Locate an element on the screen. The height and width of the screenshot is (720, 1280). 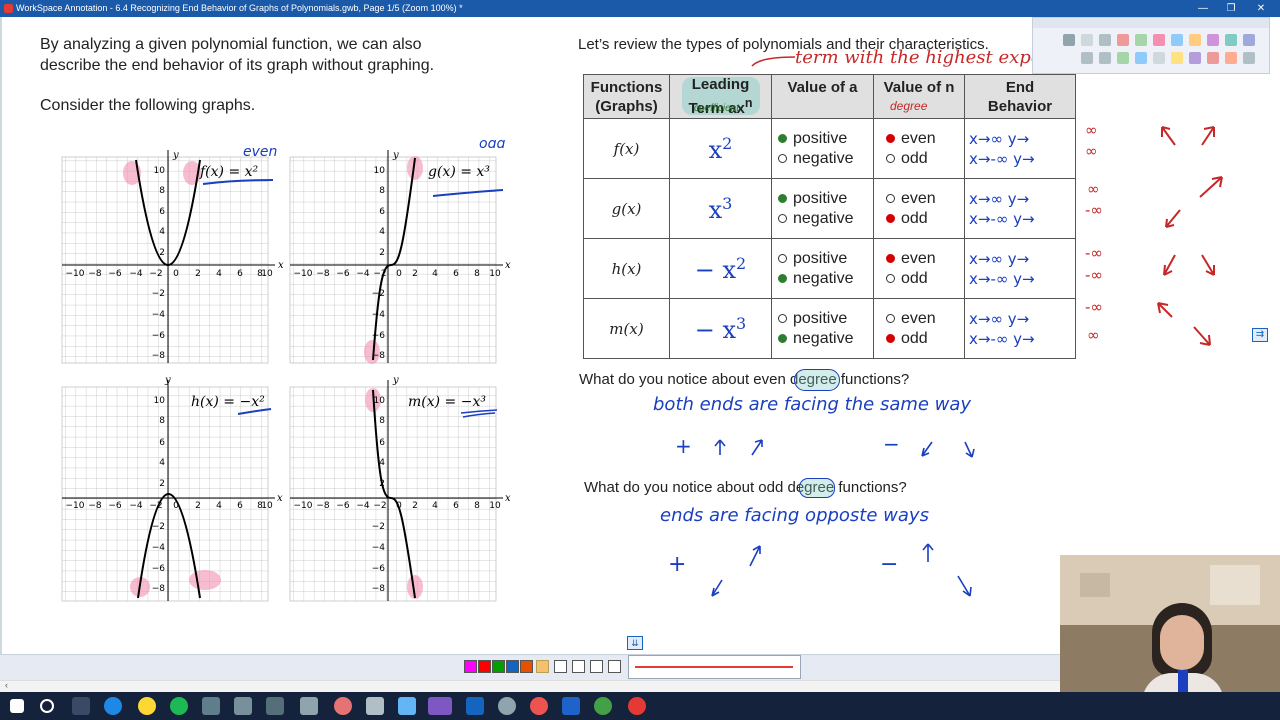
color-magenta is located at coordinates (470, 666).